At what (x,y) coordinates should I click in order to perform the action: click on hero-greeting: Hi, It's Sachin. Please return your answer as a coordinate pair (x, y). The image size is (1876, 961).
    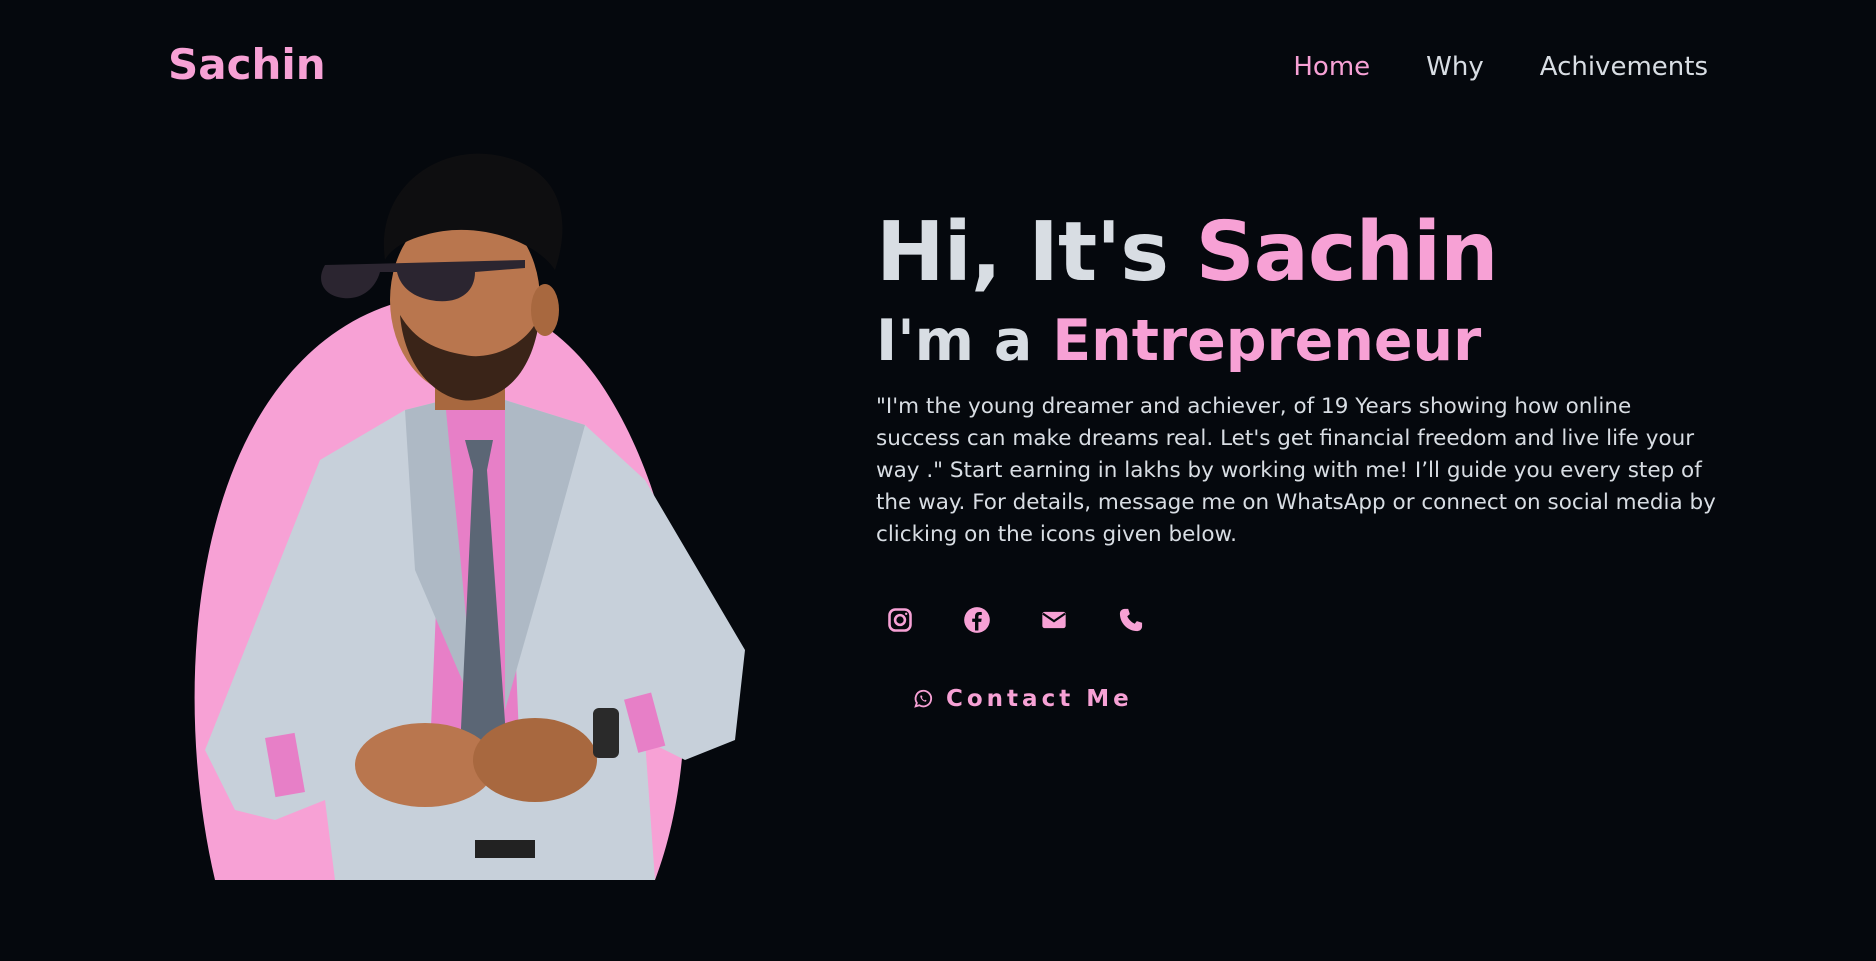
    Looking at the image, I should click on (1306, 252).